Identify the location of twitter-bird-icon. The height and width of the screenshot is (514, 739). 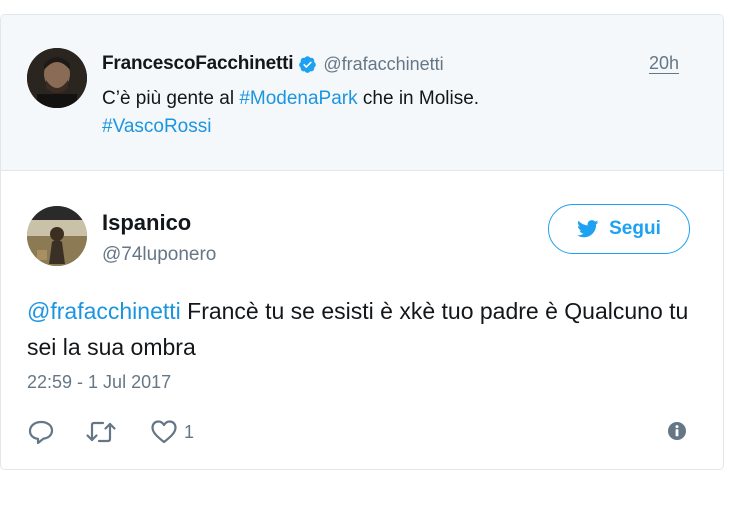
(588, 229).